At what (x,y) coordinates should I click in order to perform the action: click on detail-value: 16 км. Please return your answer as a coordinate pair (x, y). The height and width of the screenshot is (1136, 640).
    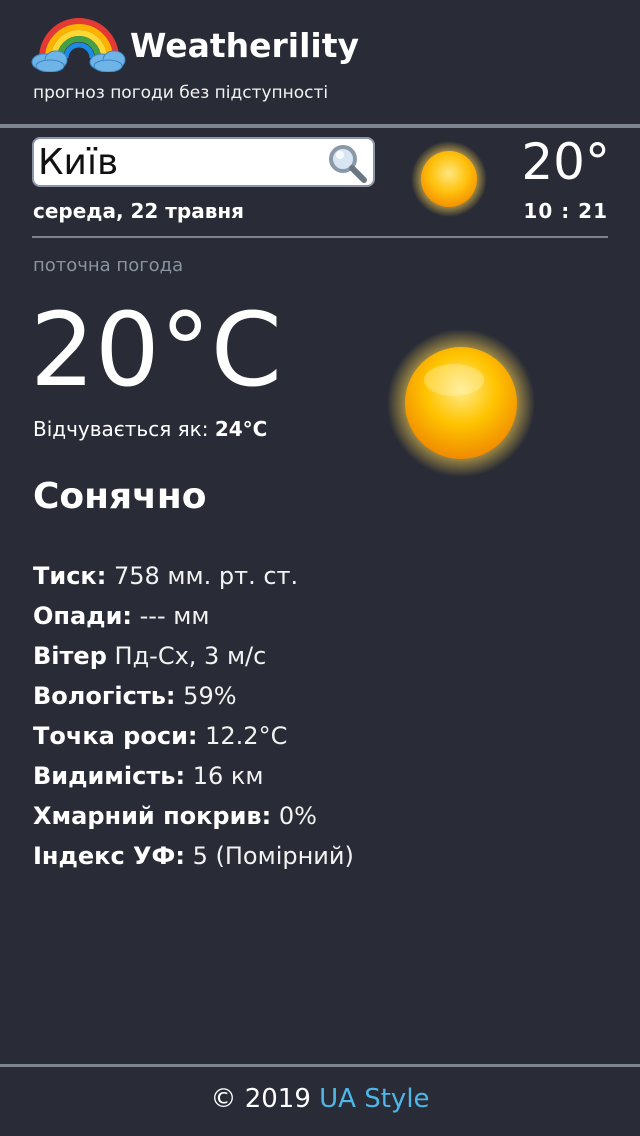
    Looking at the image, I should click on (228, 776).